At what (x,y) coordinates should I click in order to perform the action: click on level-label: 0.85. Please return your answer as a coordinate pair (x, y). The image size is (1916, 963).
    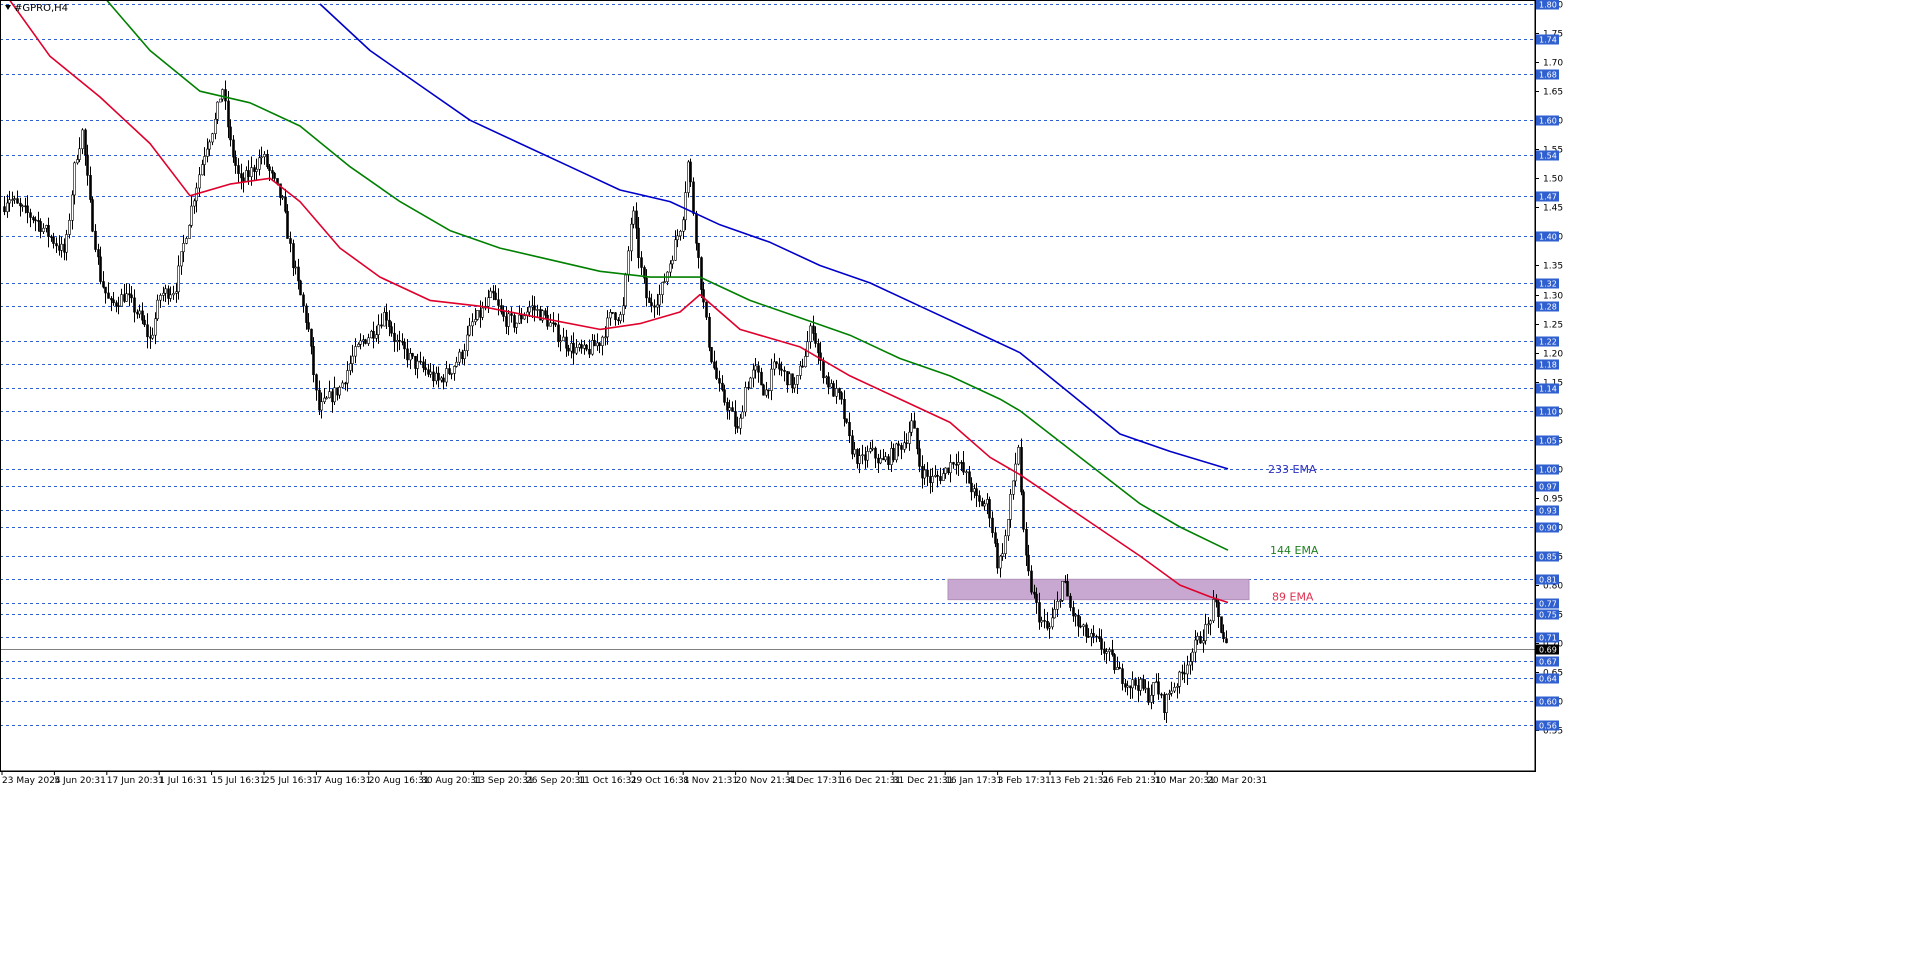
    Looking at the image, I should click on (1548, 557).